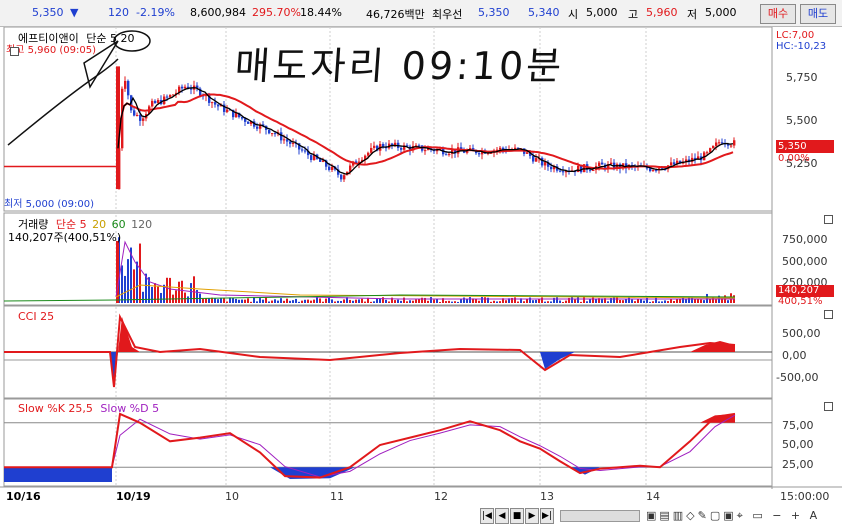 This screenshot has width=842, height=531. What do you see at coordinates (337, 496) in the screenshot?
I see `x-axis-hour: 11` at bounding box center [337, 496].